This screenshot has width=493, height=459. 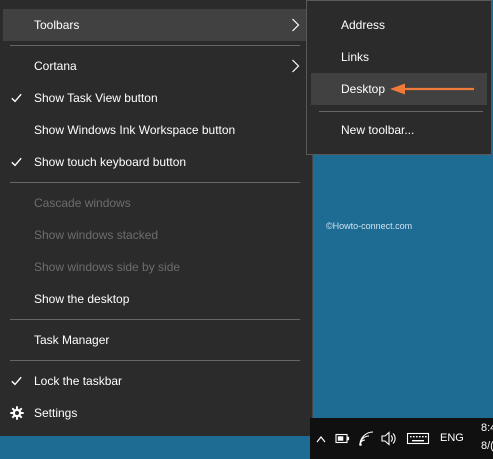 I want to click on submenu-separator, so click(x=401, y=111).